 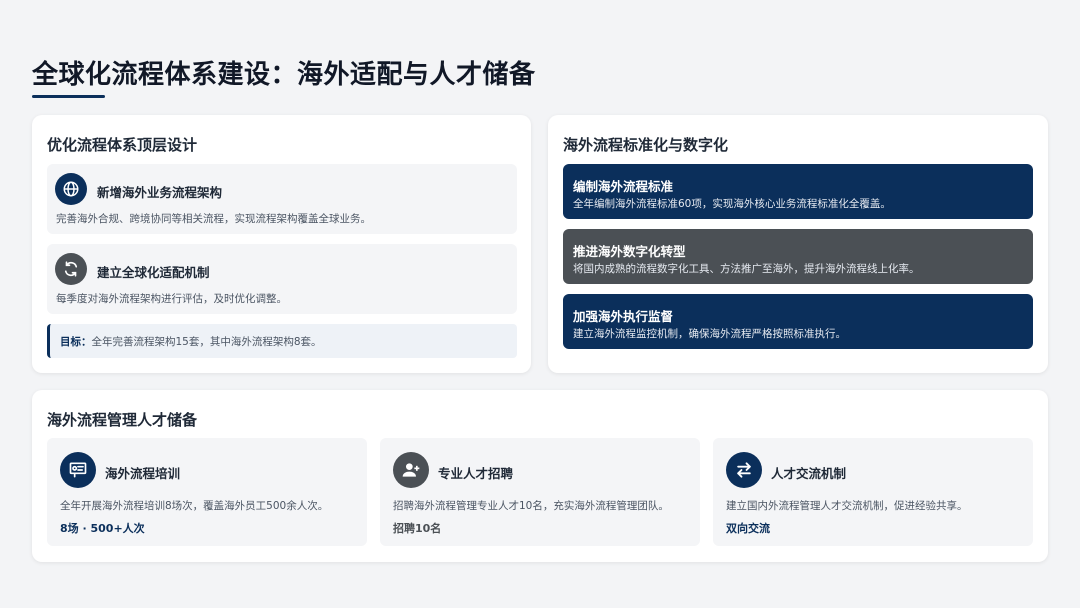 What do you see at coordinates (206, 341) in the screenshot?
I see `goal-text: 全年完善流程架构15套，其中海外流程架构8套。` at bounding box center [206, 341].